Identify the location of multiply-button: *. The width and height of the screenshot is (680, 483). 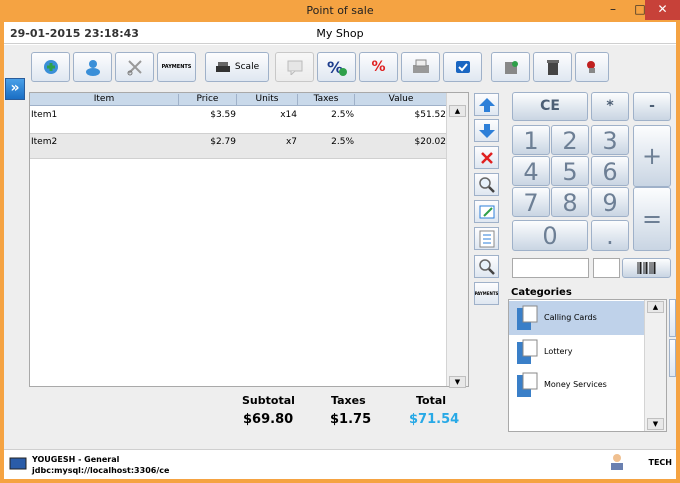
(610, 106).